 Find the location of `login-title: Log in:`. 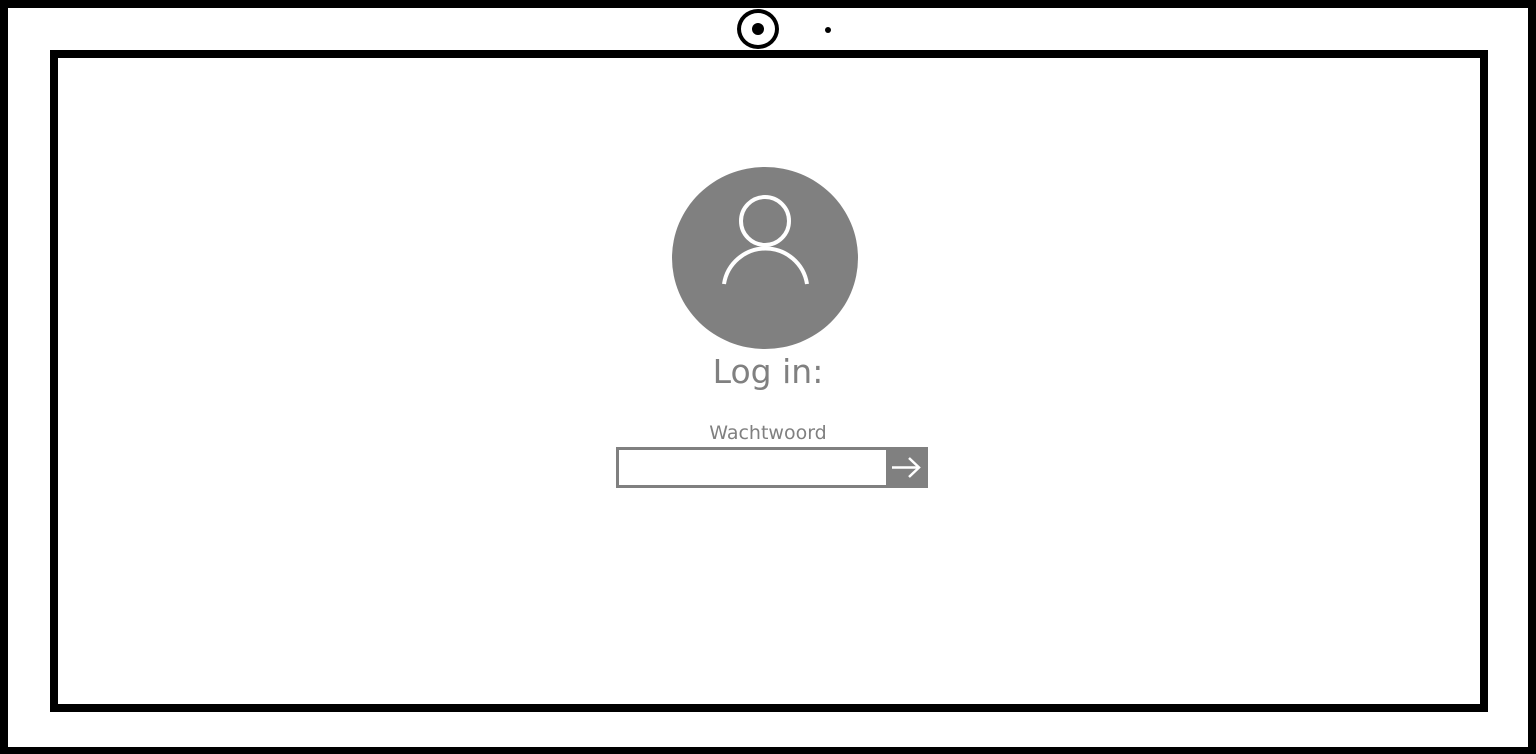

login-title: Log in: is located at coordinates (768, 371).